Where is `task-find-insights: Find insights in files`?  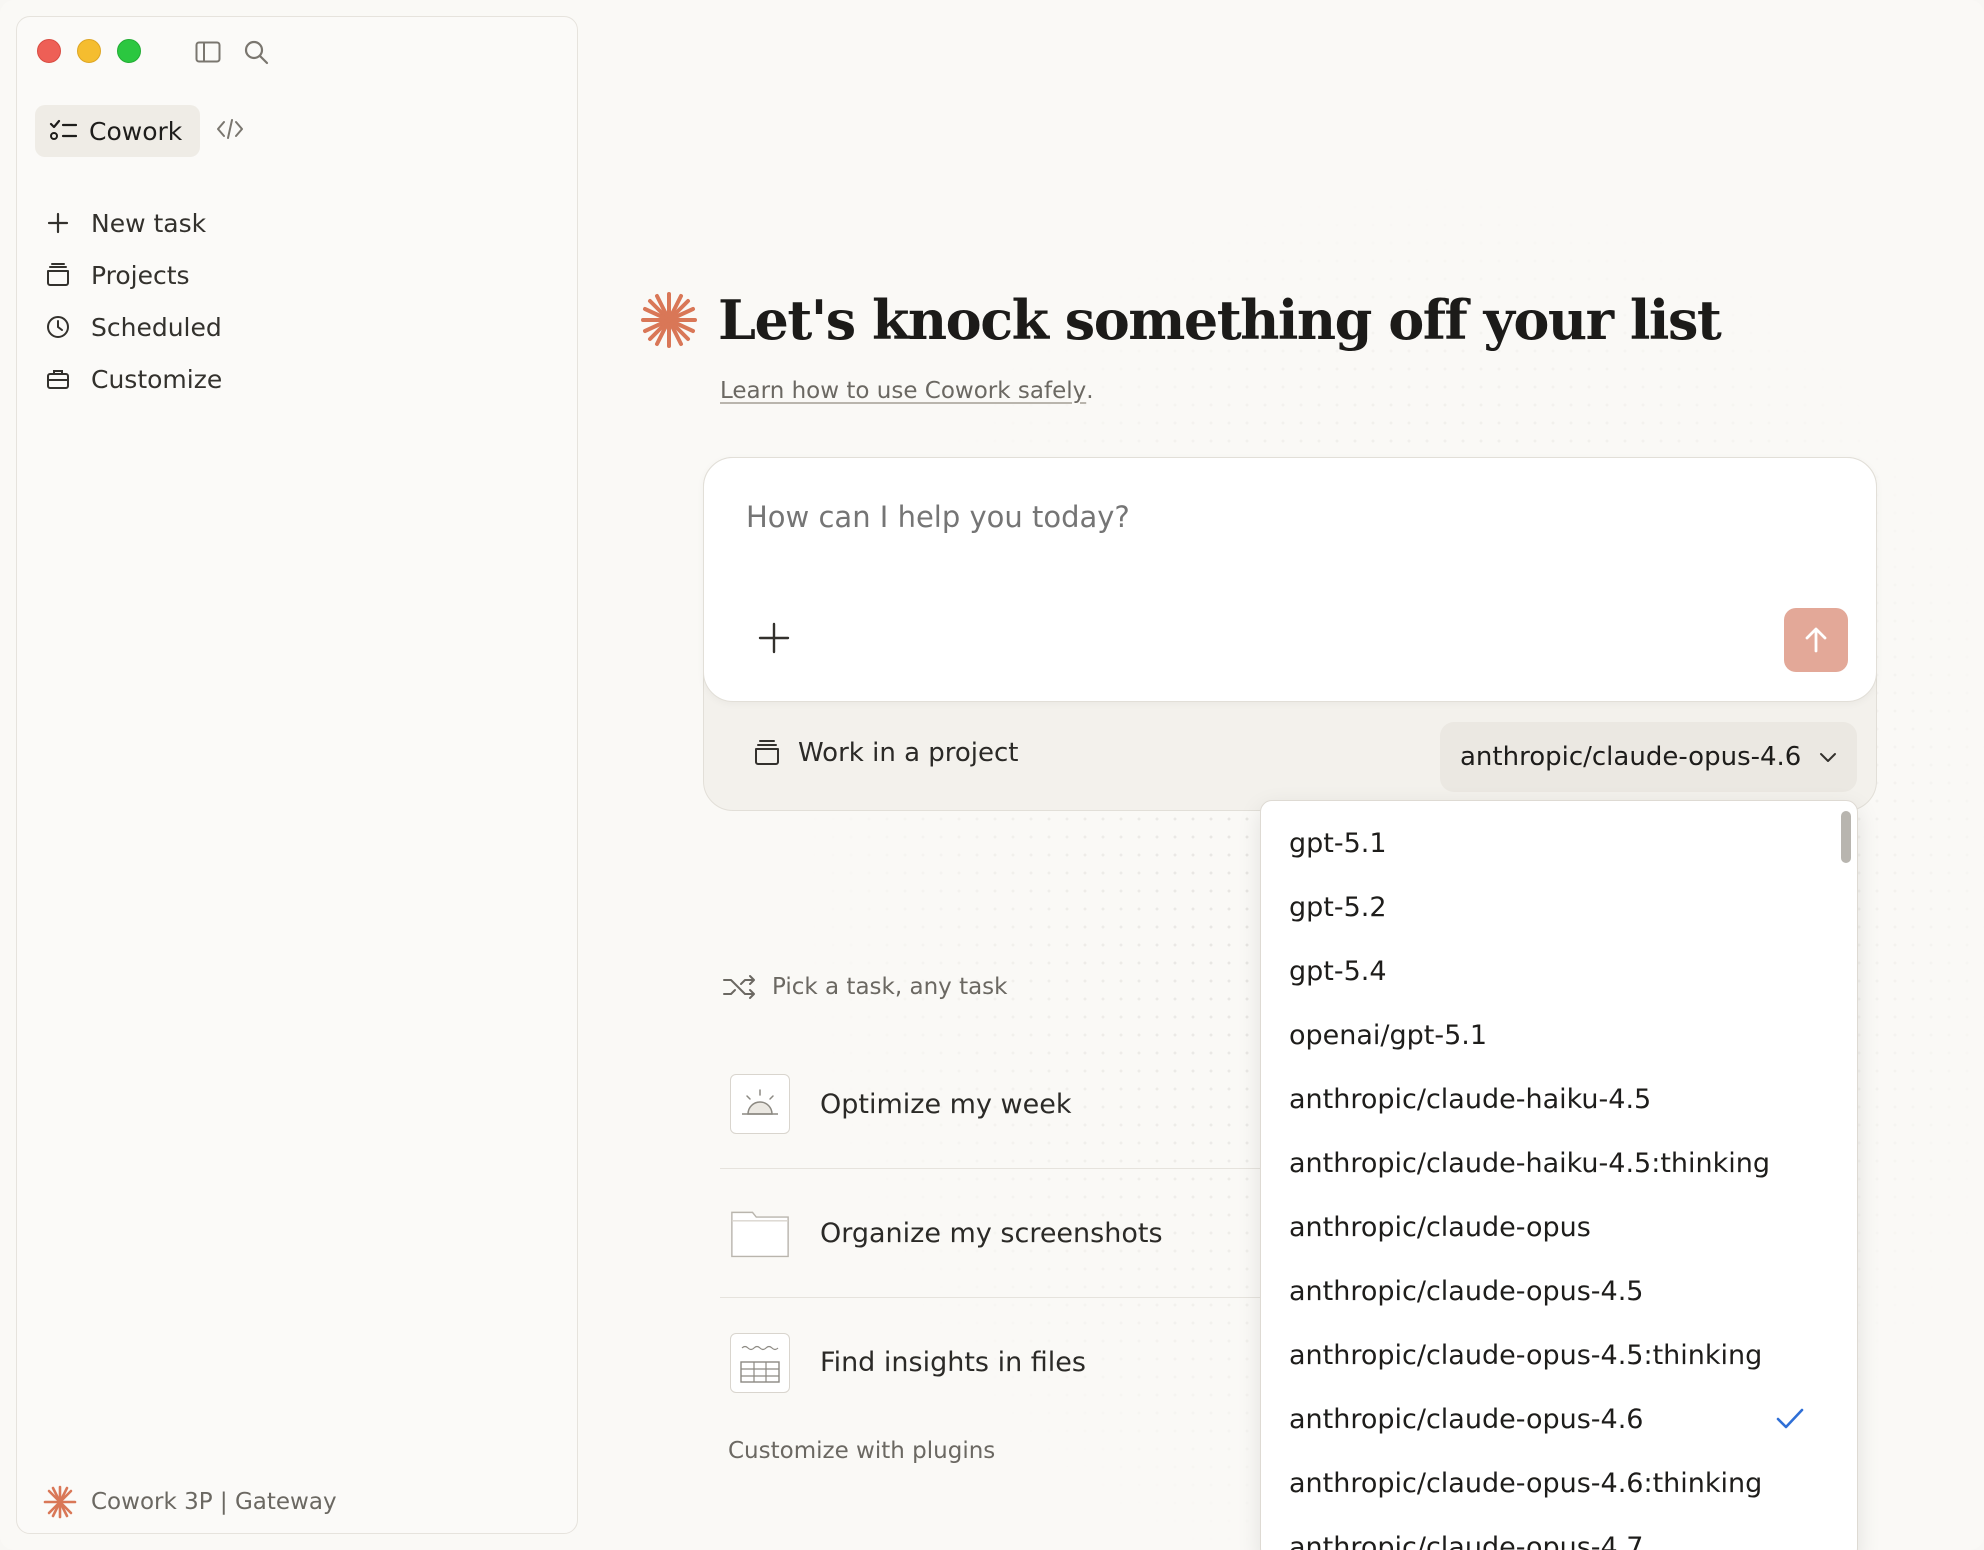
task-find-insights: Find insights in files is located at coordinates (1020, 1362).